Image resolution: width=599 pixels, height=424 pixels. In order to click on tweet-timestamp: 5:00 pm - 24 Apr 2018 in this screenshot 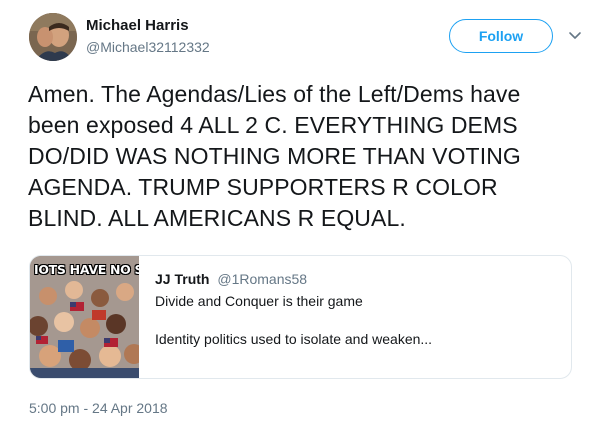, I will do `click(98, 408)`.